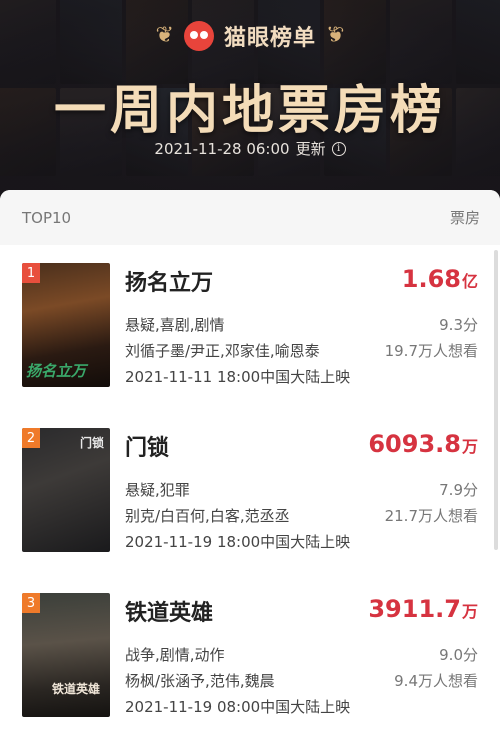  I want to click on update-label: 更新, so click(310, 149).